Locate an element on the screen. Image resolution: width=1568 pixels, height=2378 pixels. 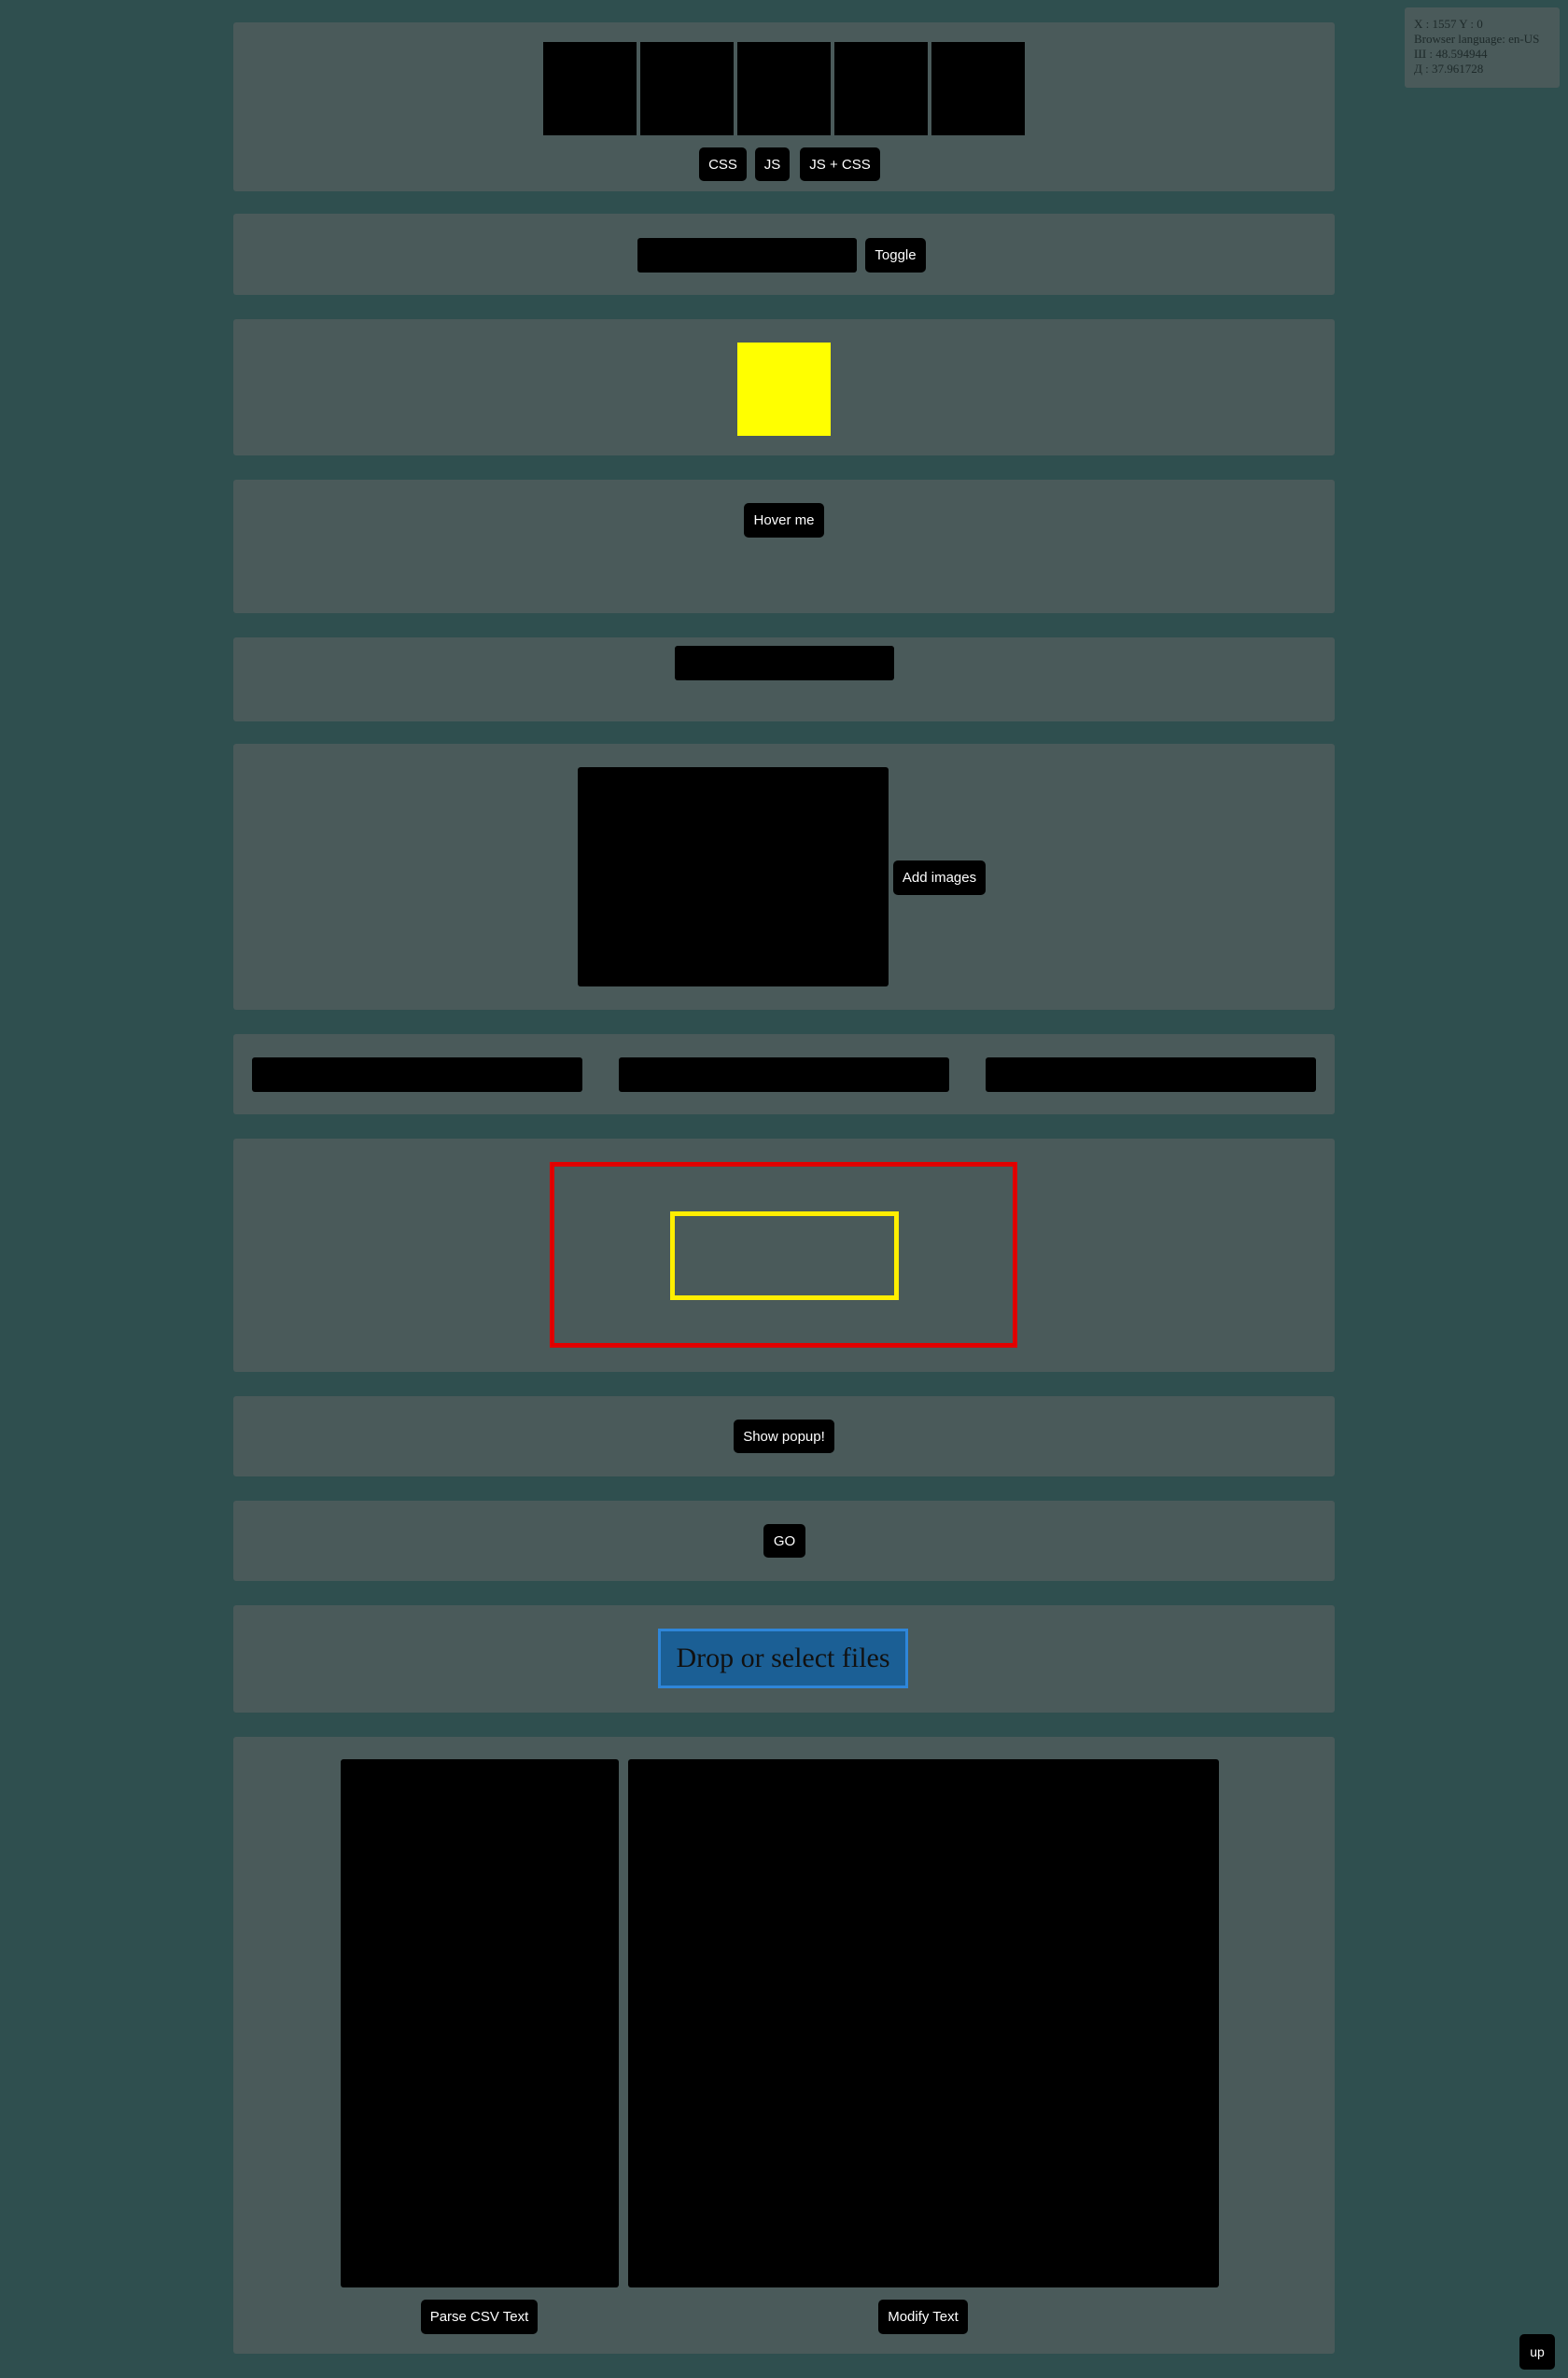
csv-input-textarea is located at coordinates (480, 2023).